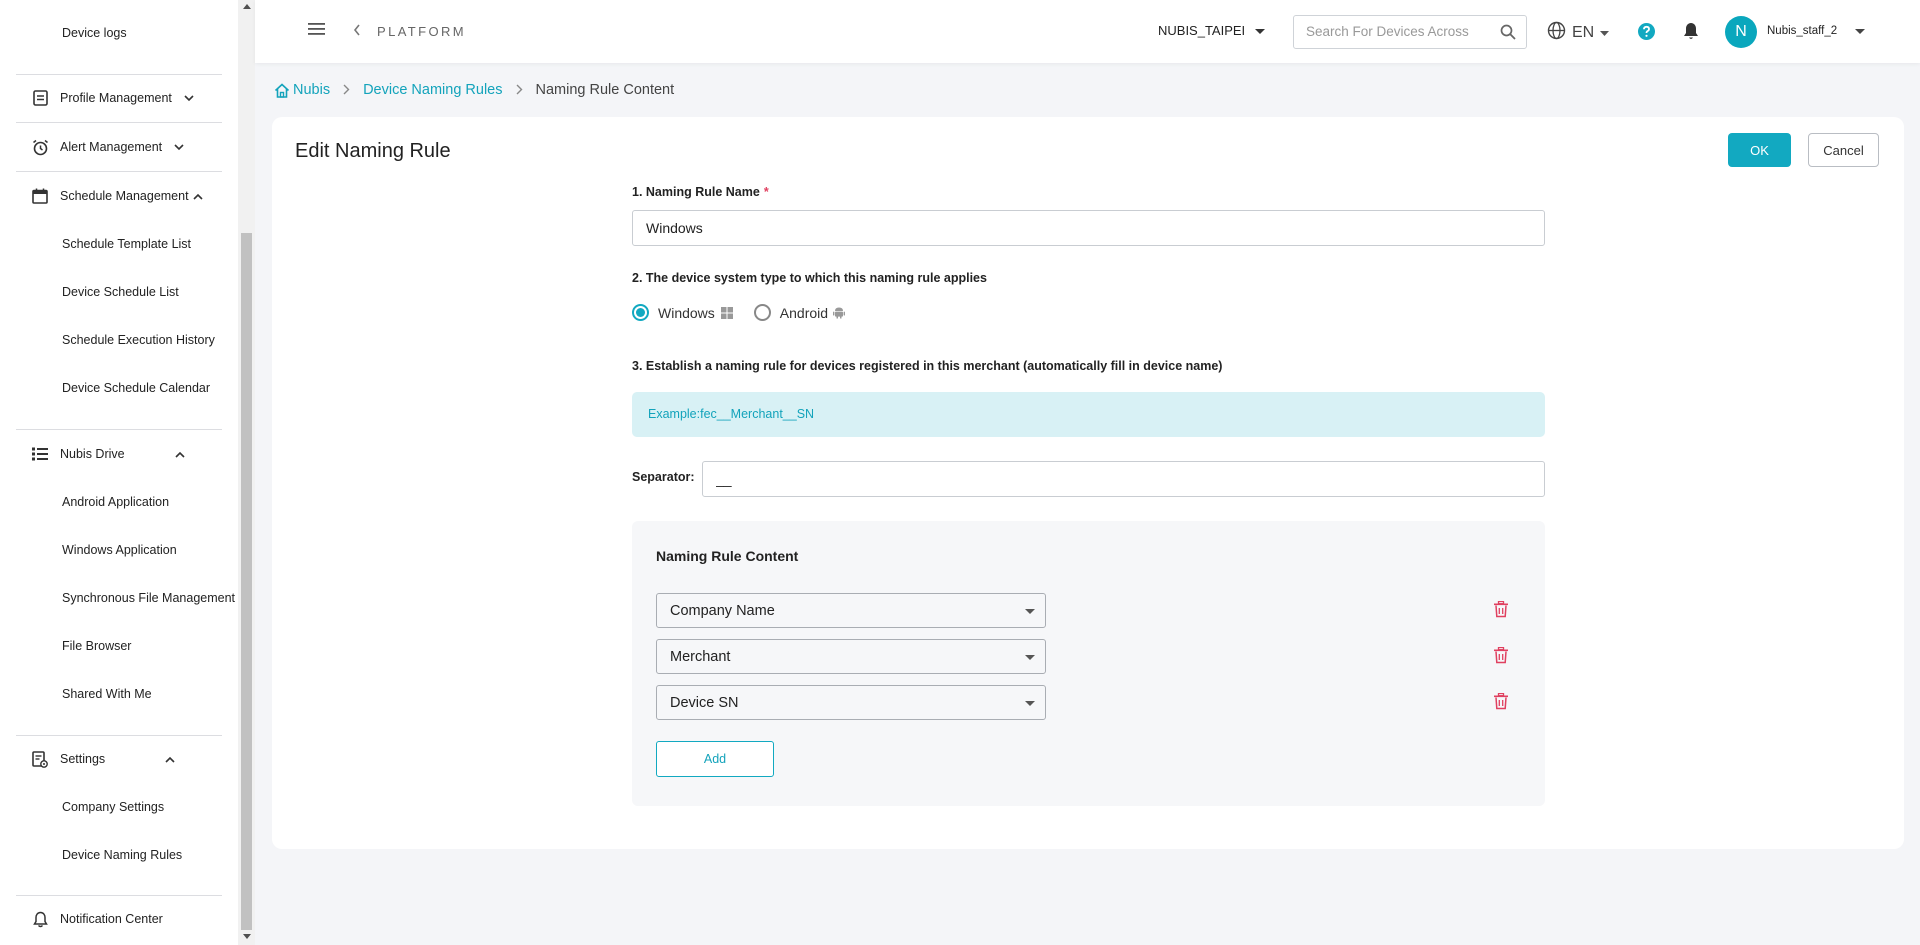 This screenshot has height=945, width=1920. Describe the element at coordinates (421, 31) in the screenshot. I see `platform-label: PLATFORM` at that location.